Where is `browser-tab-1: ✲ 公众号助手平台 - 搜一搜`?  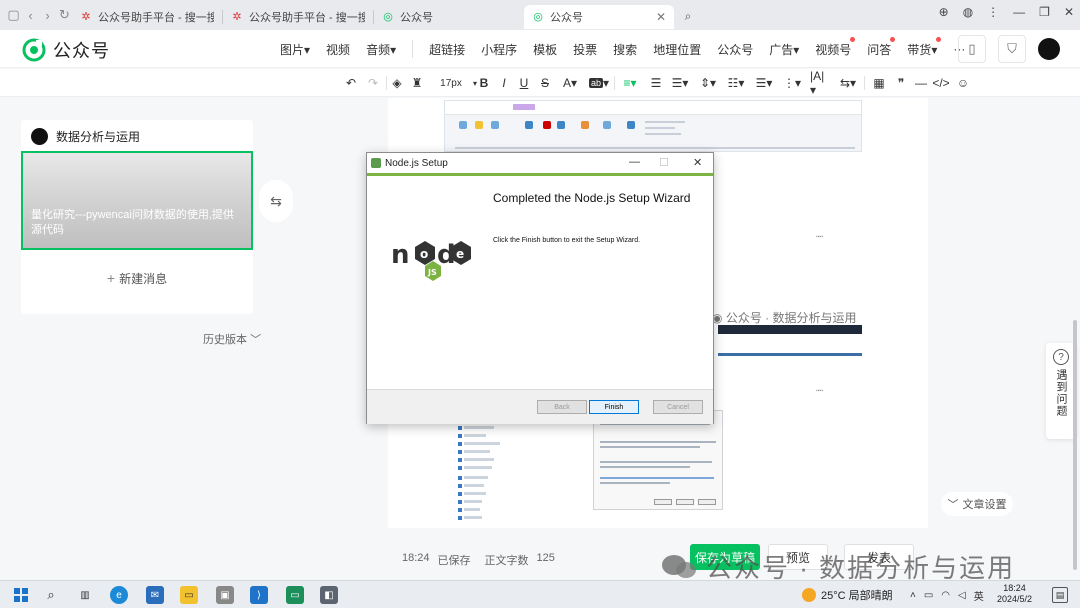 browser-tab-1: ✲ 公众号助手平台 - 搜一搜 is located at coordinates (147, 17).